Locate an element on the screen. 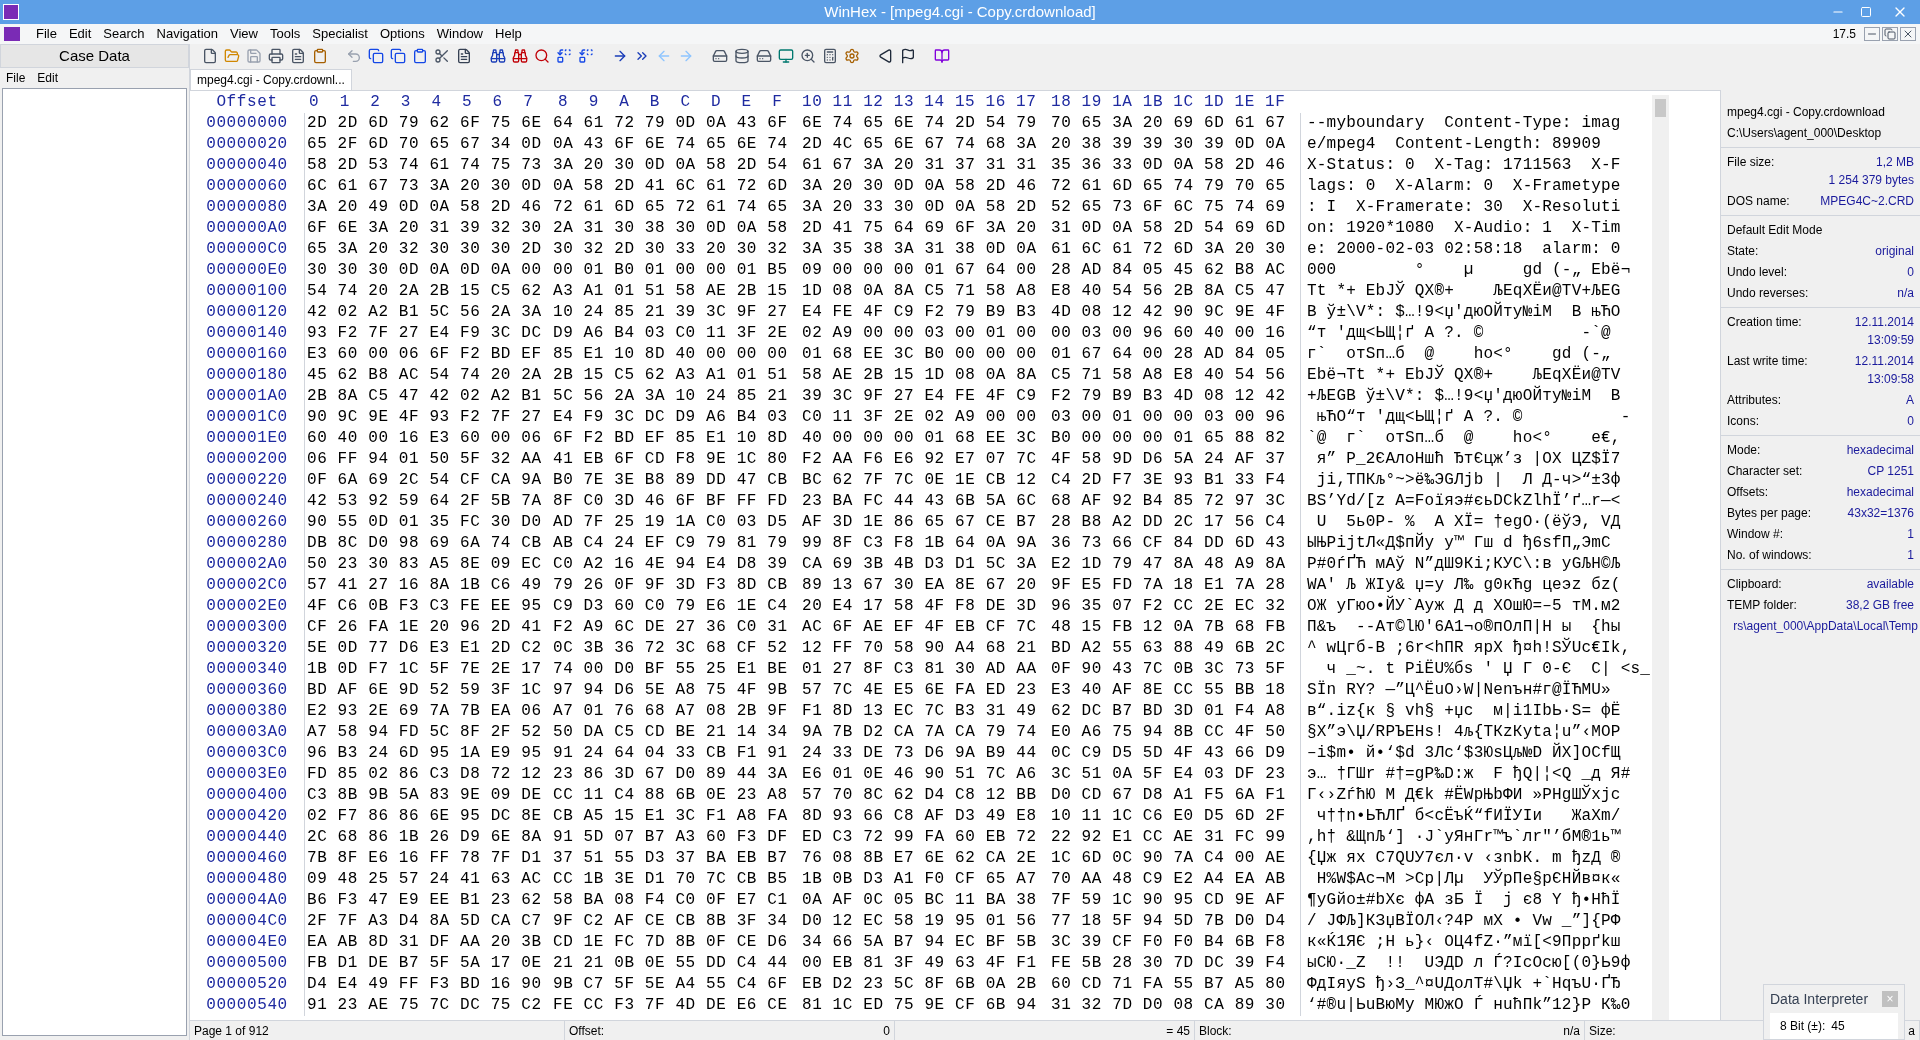 The image size is (1920, 1040). hex-bytes: 9B C7 5F 5E A4 55 C4 6F is located at coordinates (671, 984).